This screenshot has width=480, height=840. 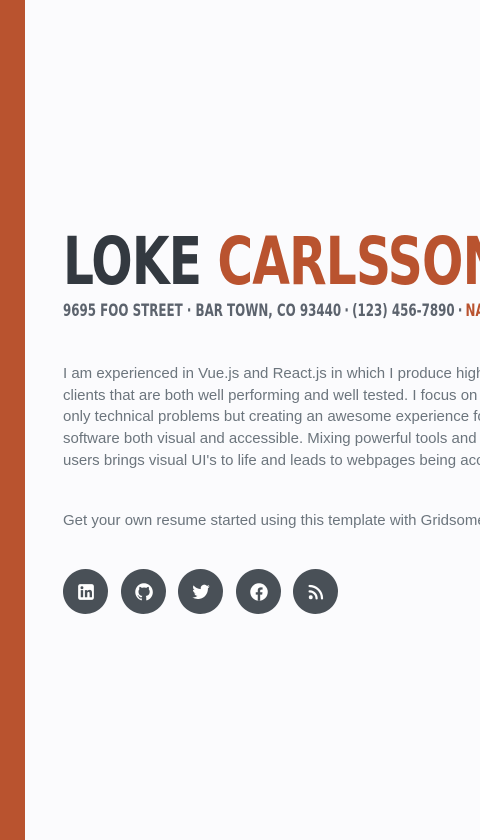 I want to click on first-name: LOKE, so click(x=132, y=261).